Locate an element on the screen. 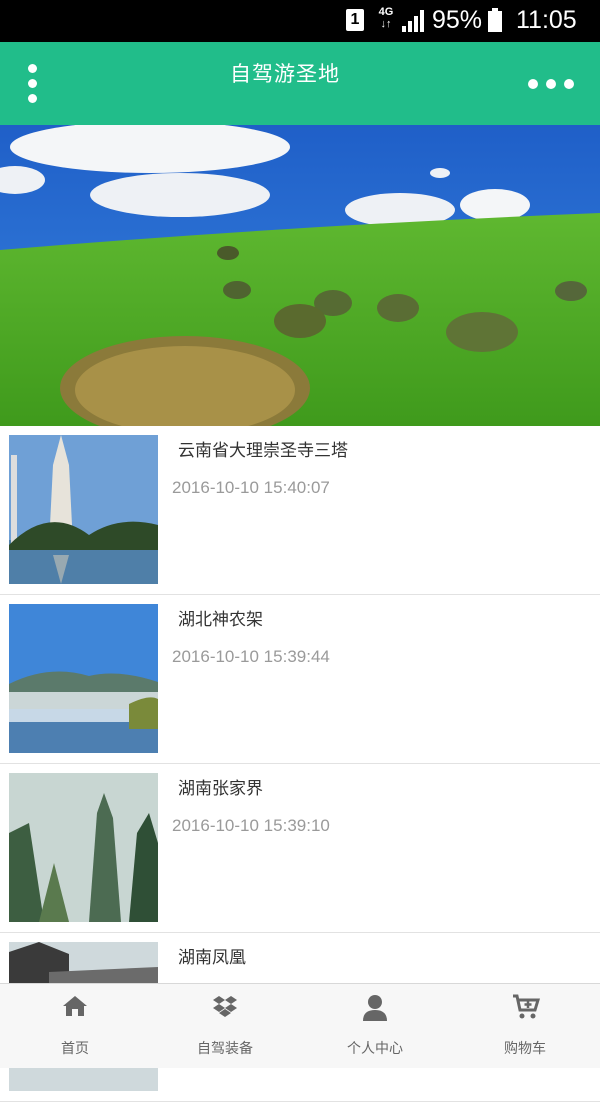 This screenshot has width=600, height=1102. nav-label: 自驾装备 is located at coordinates (225, 1049).